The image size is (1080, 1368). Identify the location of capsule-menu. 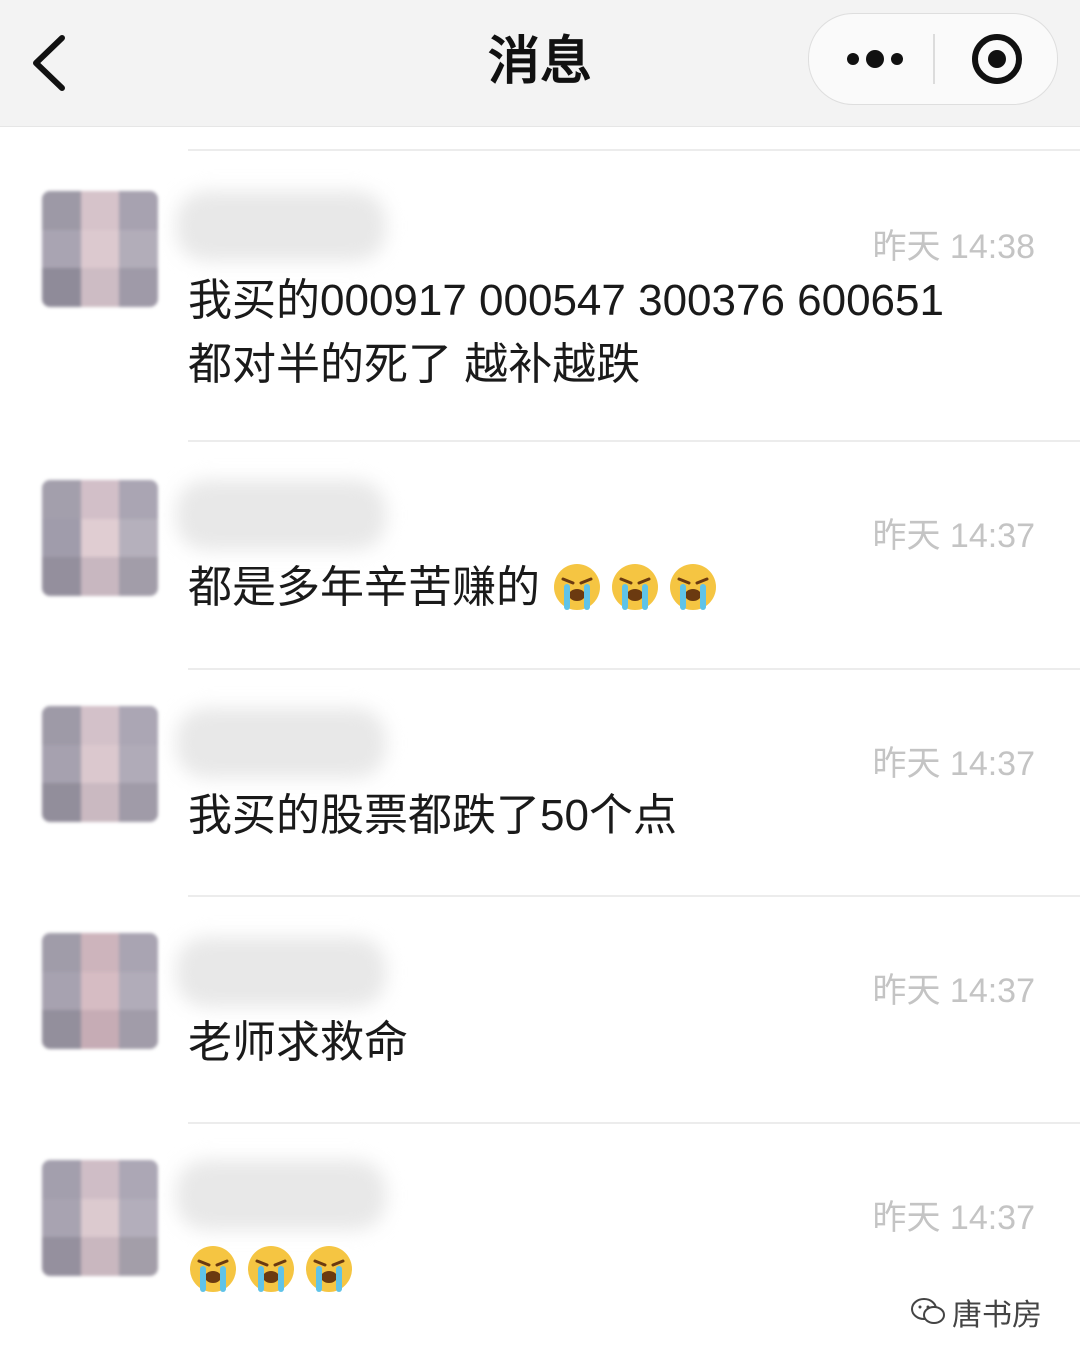
(933, 59).